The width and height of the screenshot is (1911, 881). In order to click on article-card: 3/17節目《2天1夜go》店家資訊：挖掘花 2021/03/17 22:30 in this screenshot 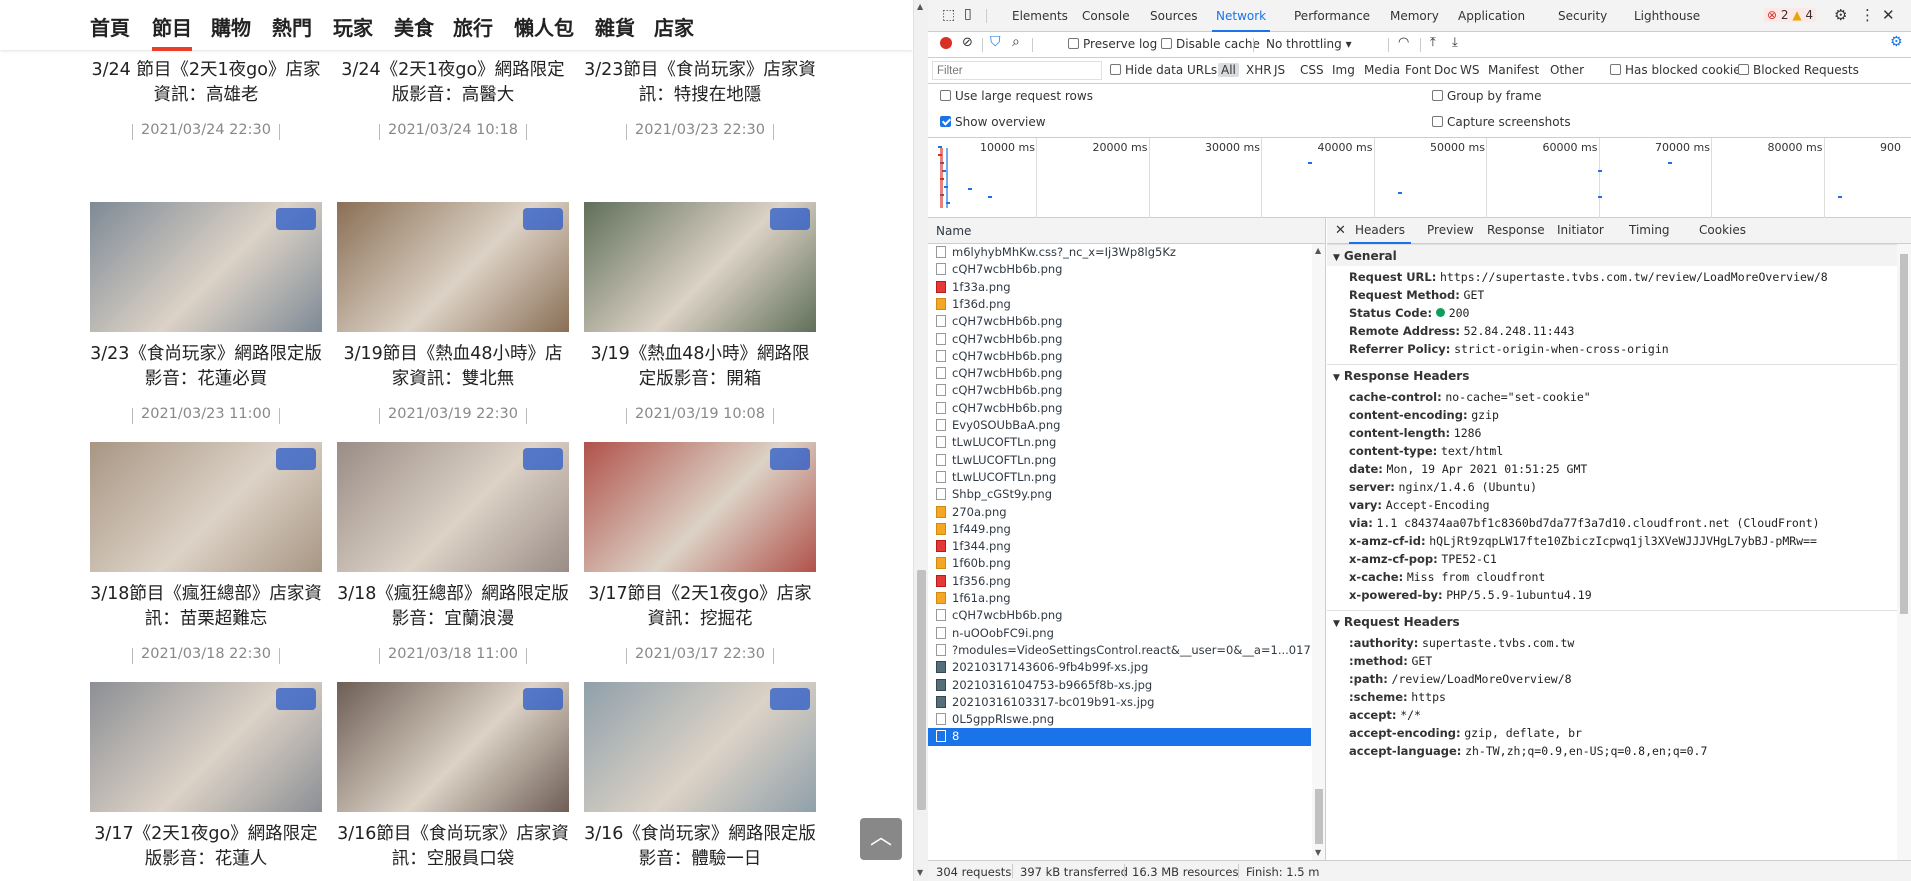, I will do `click(700, 553)`.